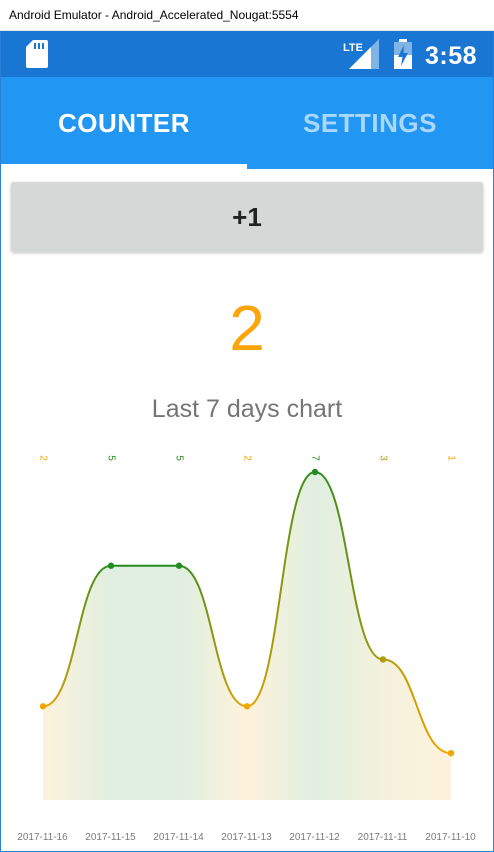  I want to click on status-bar: LTE 3:58, so click(247, 54).